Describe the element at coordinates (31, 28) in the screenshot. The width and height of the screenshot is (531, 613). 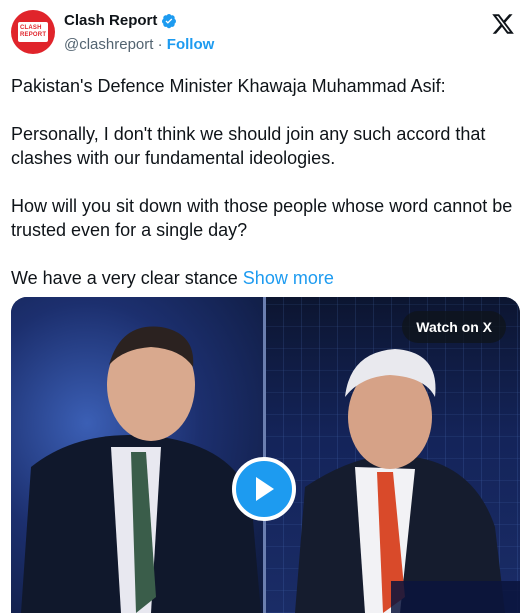
I see `avatar-logo-text-1: CLASH` at that location.